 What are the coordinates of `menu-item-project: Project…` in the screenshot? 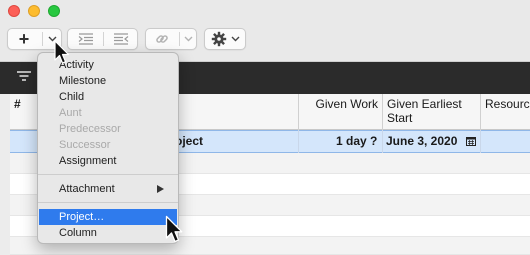 It's located at (108, 217).